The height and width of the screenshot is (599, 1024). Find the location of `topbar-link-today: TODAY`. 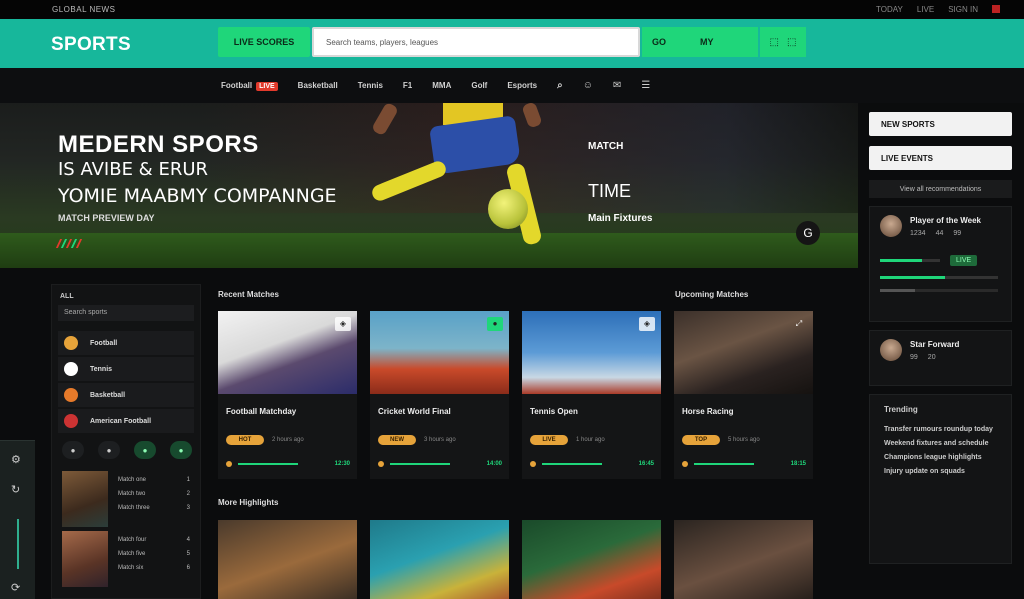

topbar-link-today: TODAY is located at coordinates (889, 9).